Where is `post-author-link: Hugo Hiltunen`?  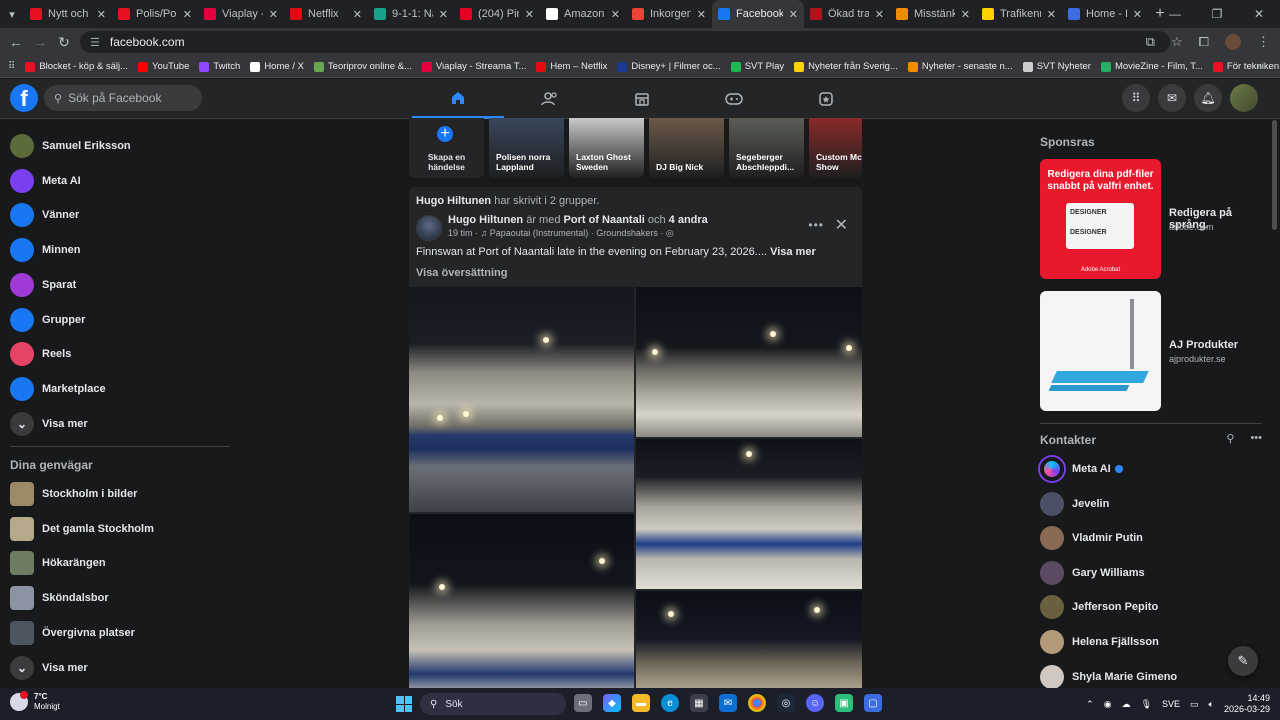 post-author-link: Hugo Hiltunen is located at coordinates (485, 220).